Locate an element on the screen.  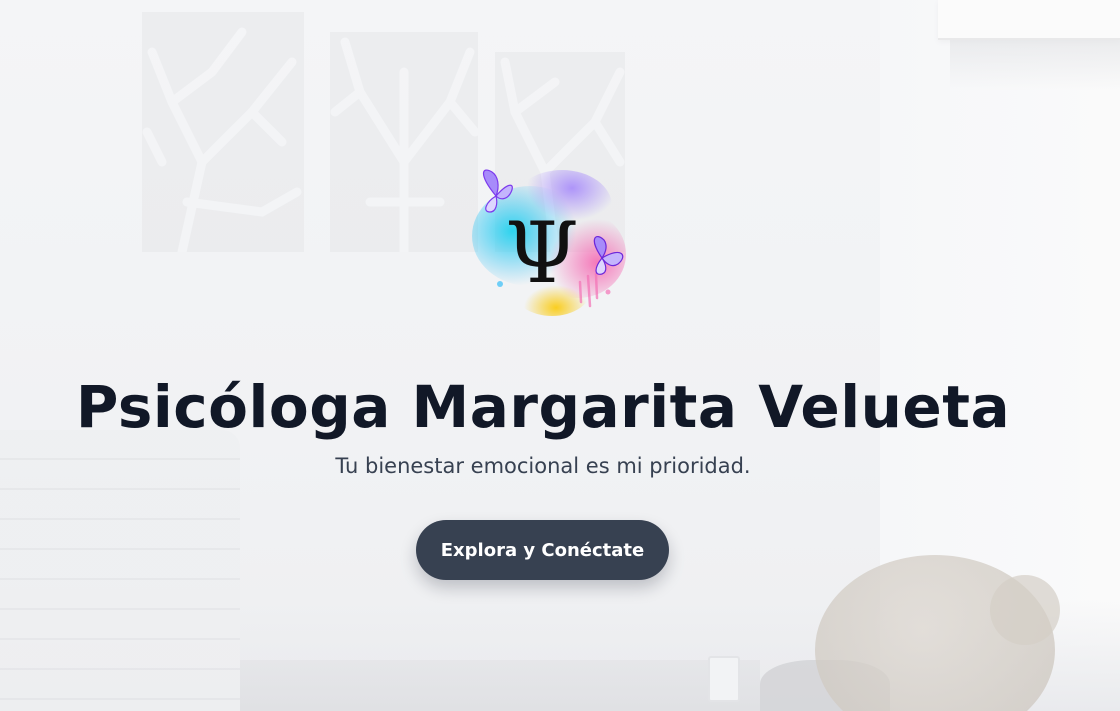
background-desk is located at coordinates (500, 685).